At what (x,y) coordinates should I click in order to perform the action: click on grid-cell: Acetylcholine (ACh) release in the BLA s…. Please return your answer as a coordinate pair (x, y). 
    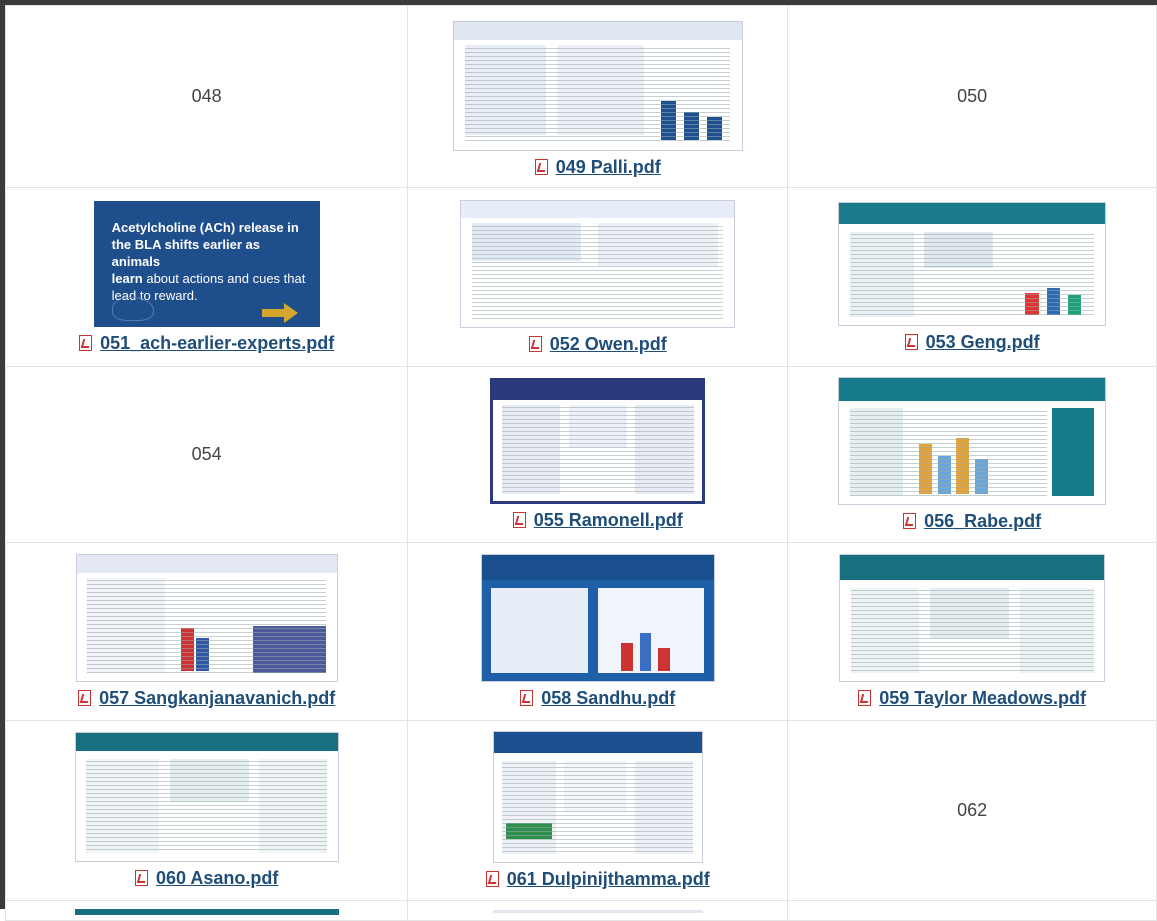
    Looking at the image, I should click on (206, 277).